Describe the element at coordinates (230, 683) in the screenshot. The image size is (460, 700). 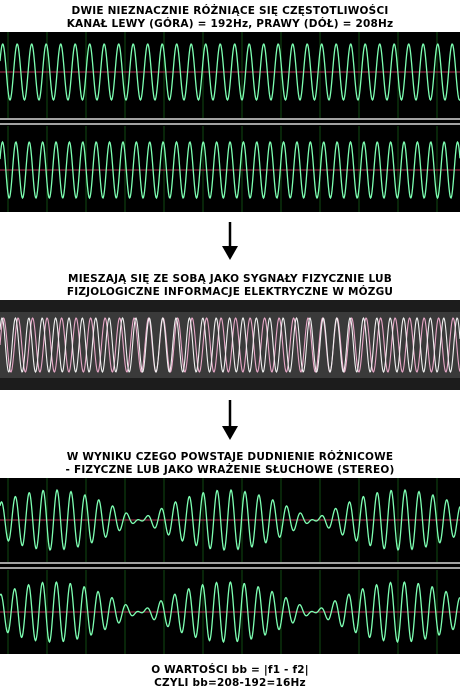
I see `formula-line: CZYLI bb=208-192=16Hz` at that location.